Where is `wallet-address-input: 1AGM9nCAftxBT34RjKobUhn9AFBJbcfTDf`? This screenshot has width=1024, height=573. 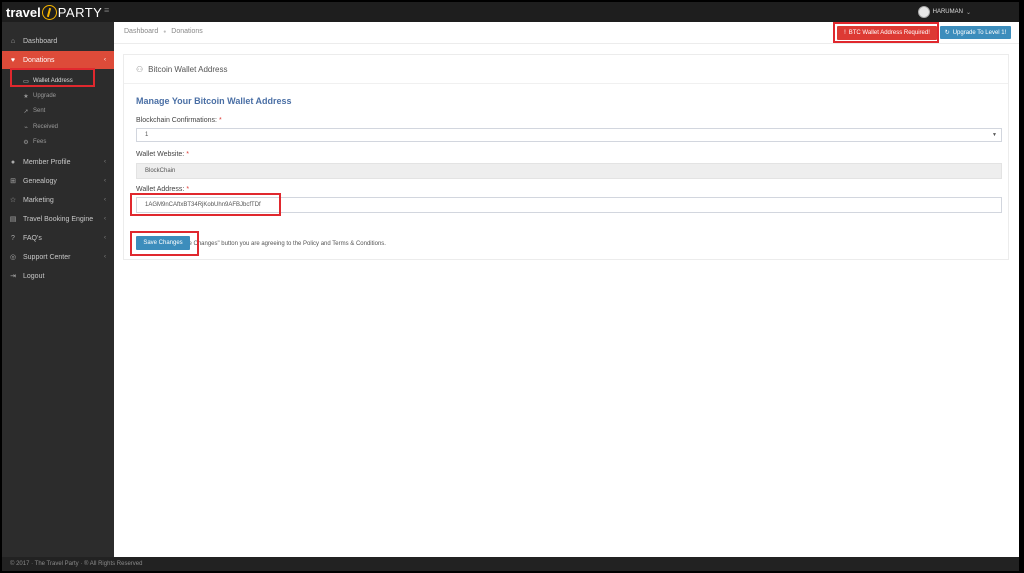 wallet-address-input: 1AGM9nCAftxBT34RjKobUhn9AFBJbcfTDf is located at coordinates (569, 205).